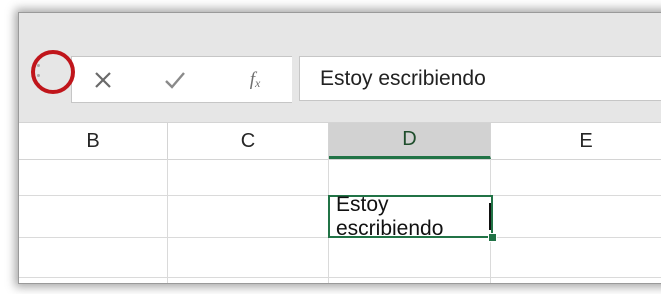  I want to click on checkmark-icon, so click(175, 80).